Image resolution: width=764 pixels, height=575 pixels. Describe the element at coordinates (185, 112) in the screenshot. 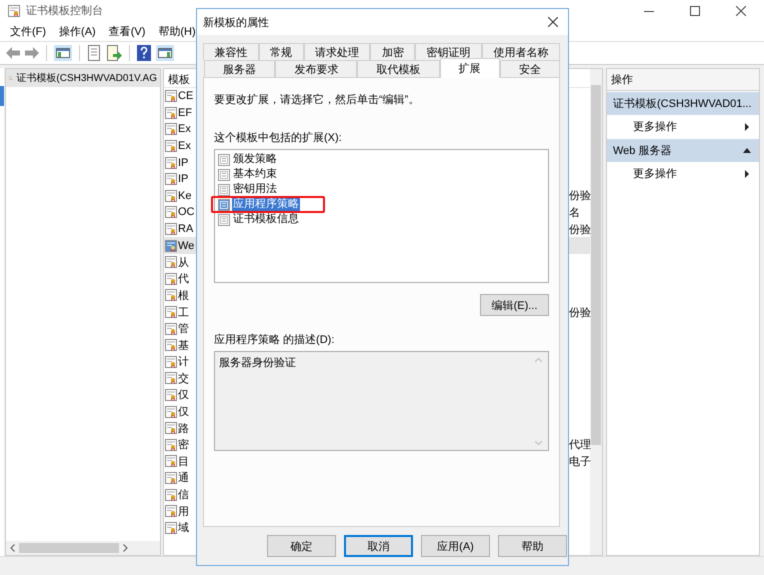

I see `template-name: EF` at that location.